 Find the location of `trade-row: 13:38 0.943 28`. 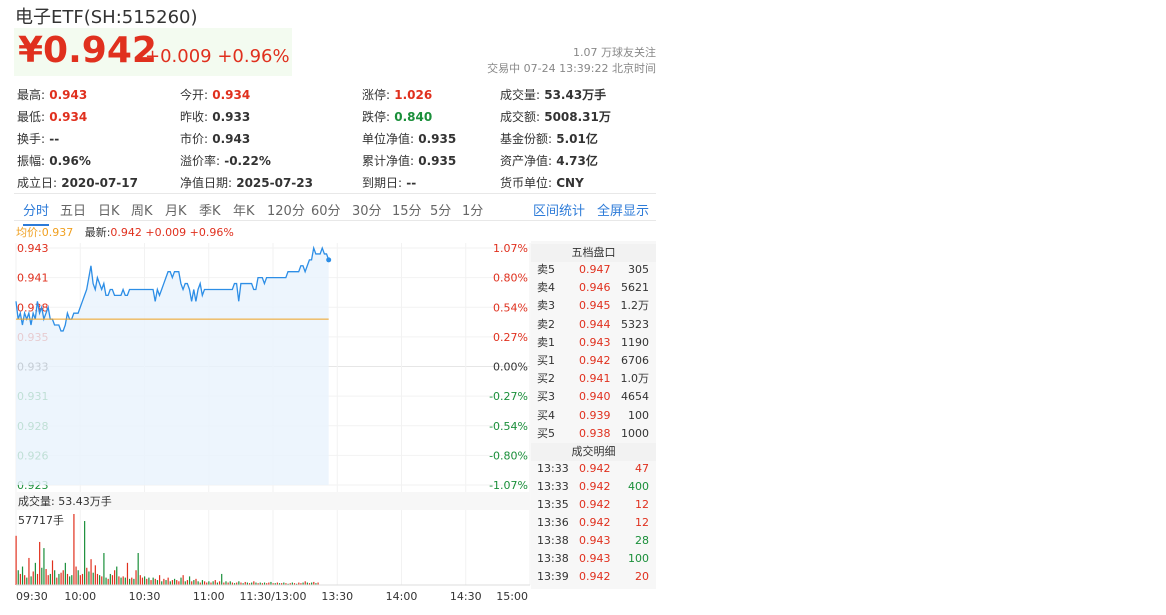

trade-row: 13:38 0.943 28 is located at coordinates (593, 541).